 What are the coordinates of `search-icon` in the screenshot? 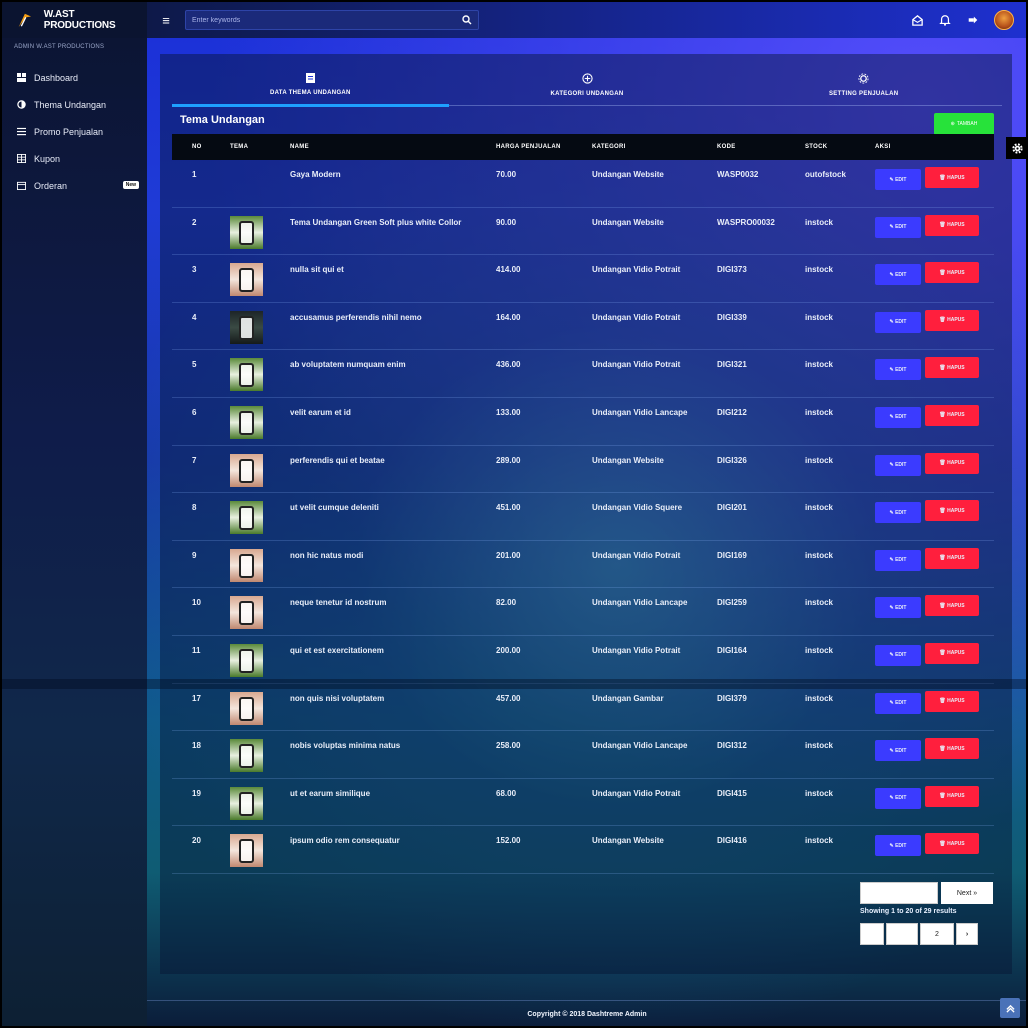 It's located at (467, 20).